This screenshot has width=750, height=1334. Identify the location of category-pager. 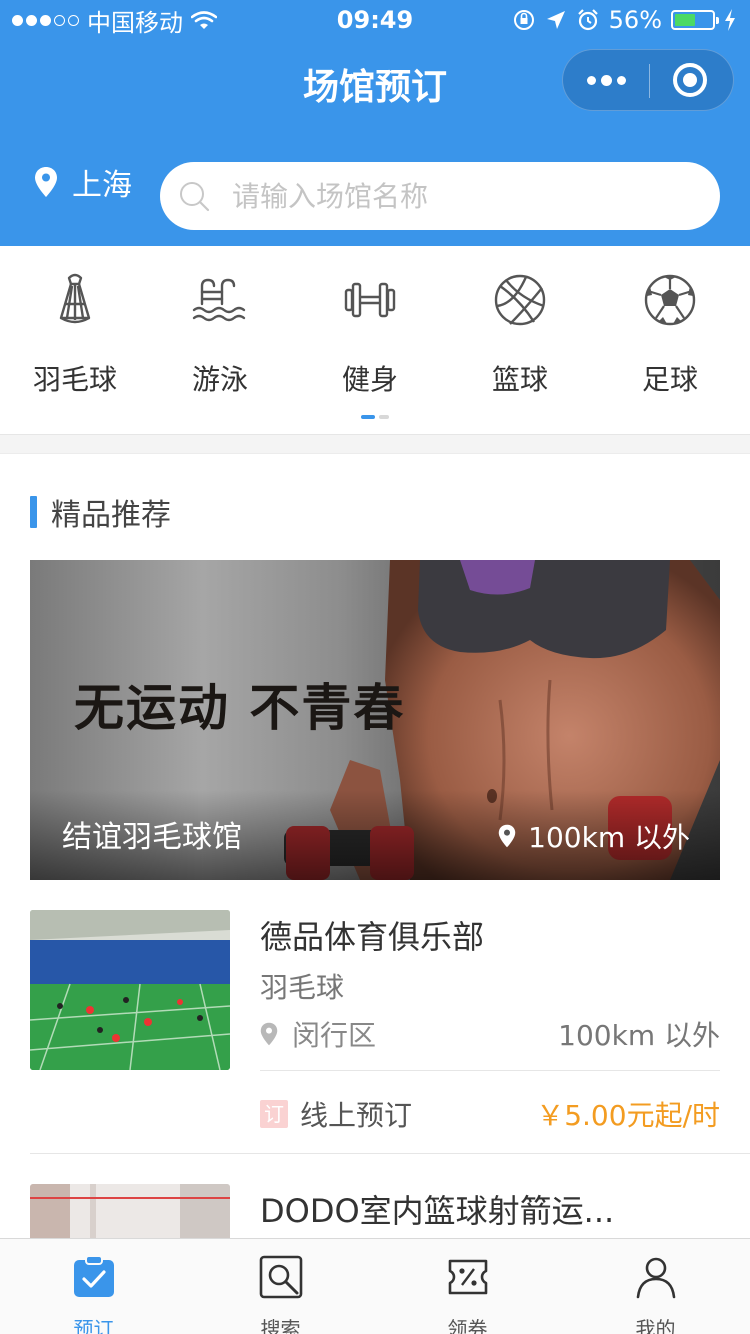
(375, 417).